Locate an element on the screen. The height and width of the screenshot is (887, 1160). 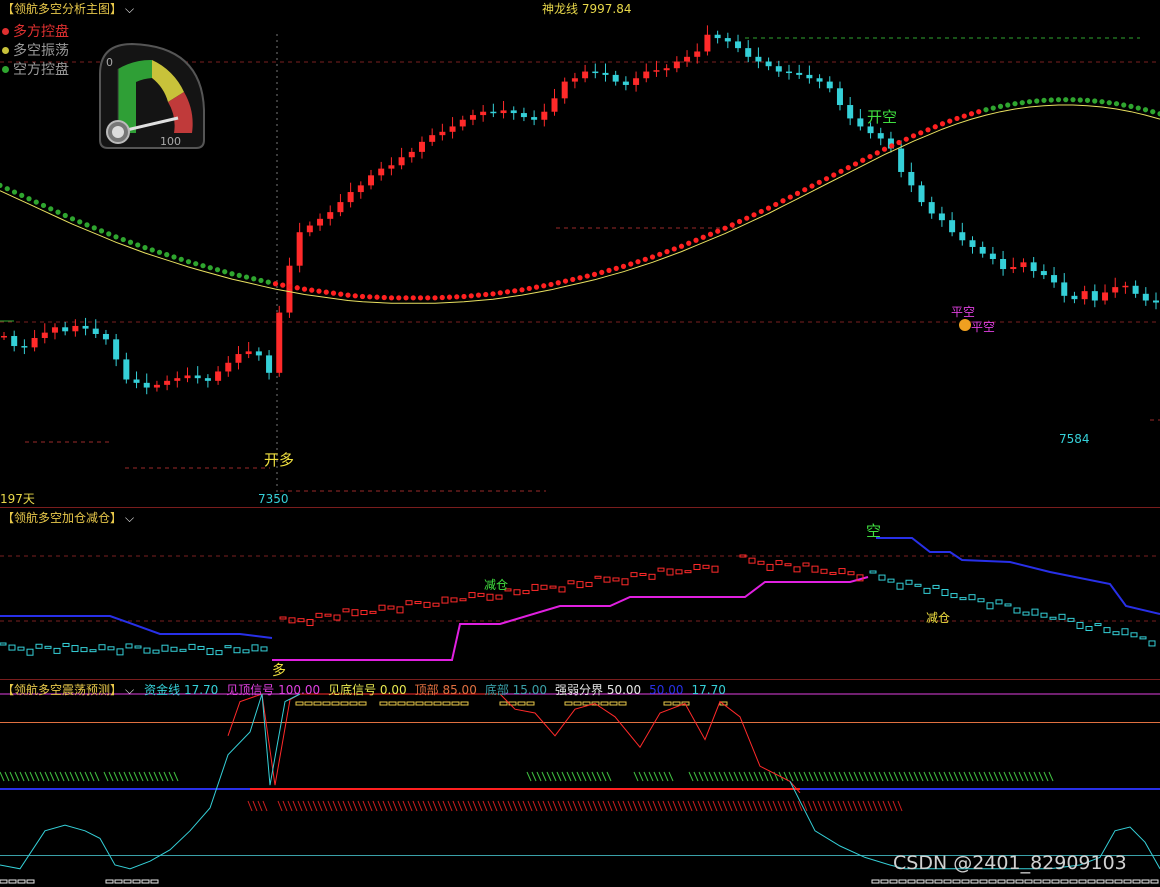
position-panel-title: 【领航多空加仓减仓】 ⌵ is located at coordinates (68, 517).